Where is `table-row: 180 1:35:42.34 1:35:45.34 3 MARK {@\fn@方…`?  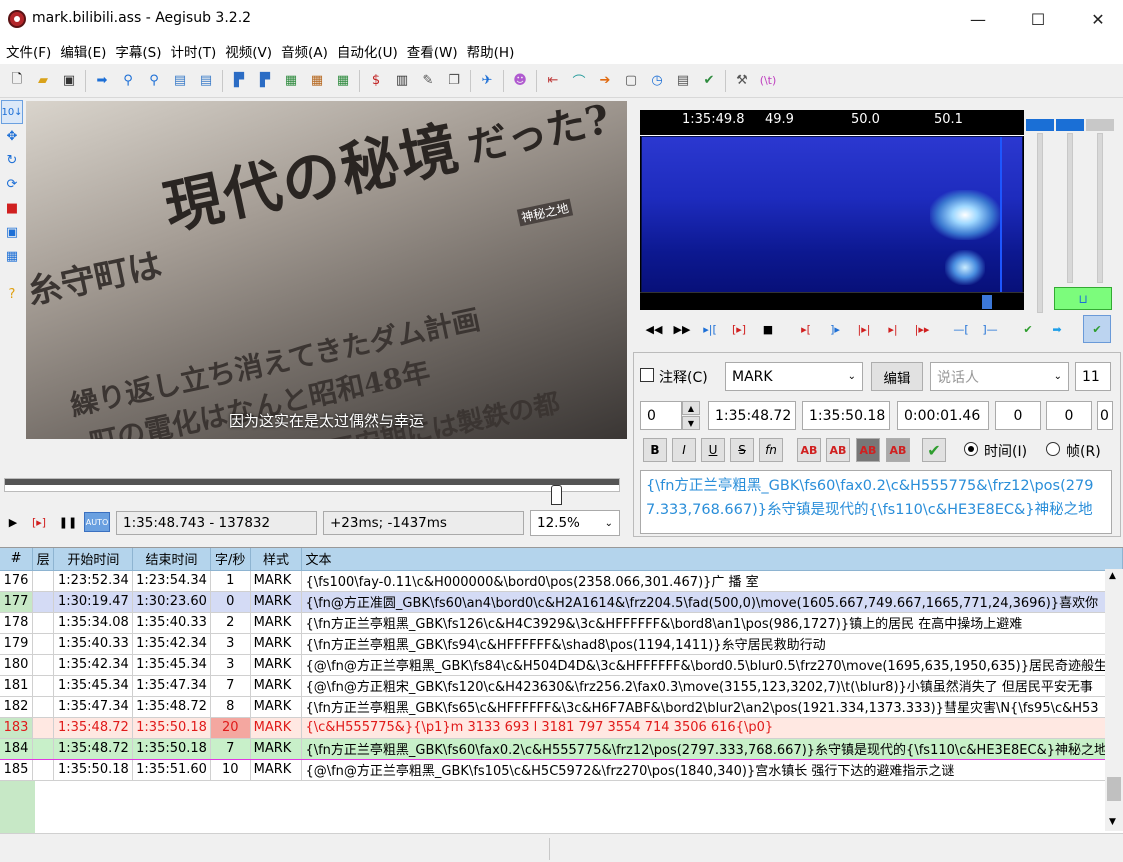
table-row: 180 1:35:42.34 1:35:45.34 3 MARK {@\fn@方… is located at coordinates (561, 665).